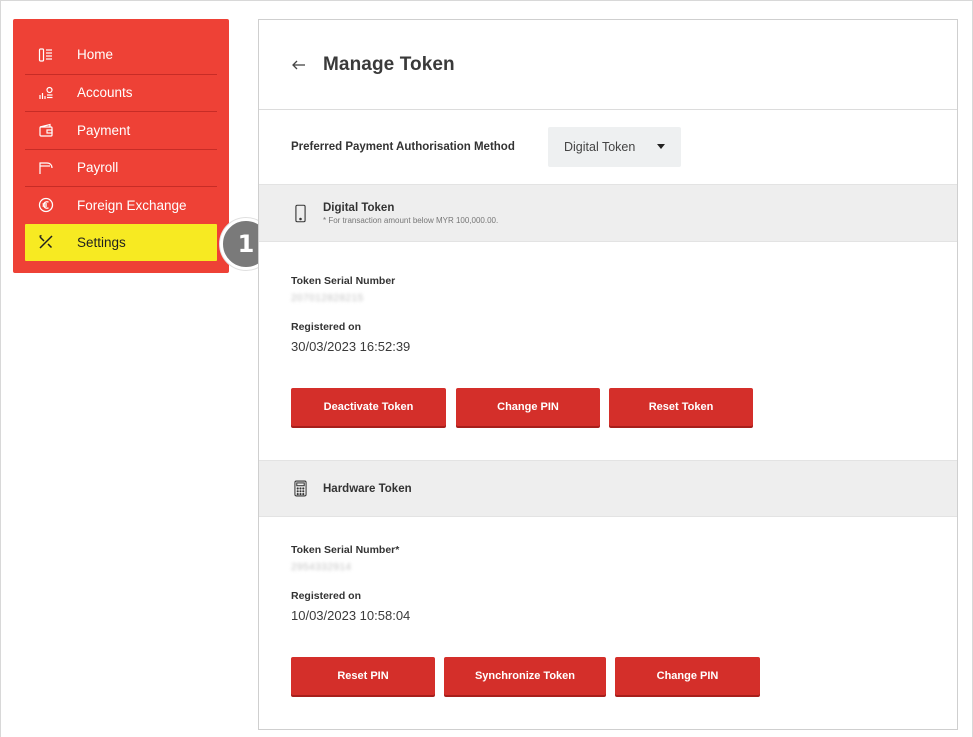 The image size is (973, 737). Describe the element at coordinates (367, 488) in the screenshot. I see `hardware-token-title: Hardware Token` at that location.